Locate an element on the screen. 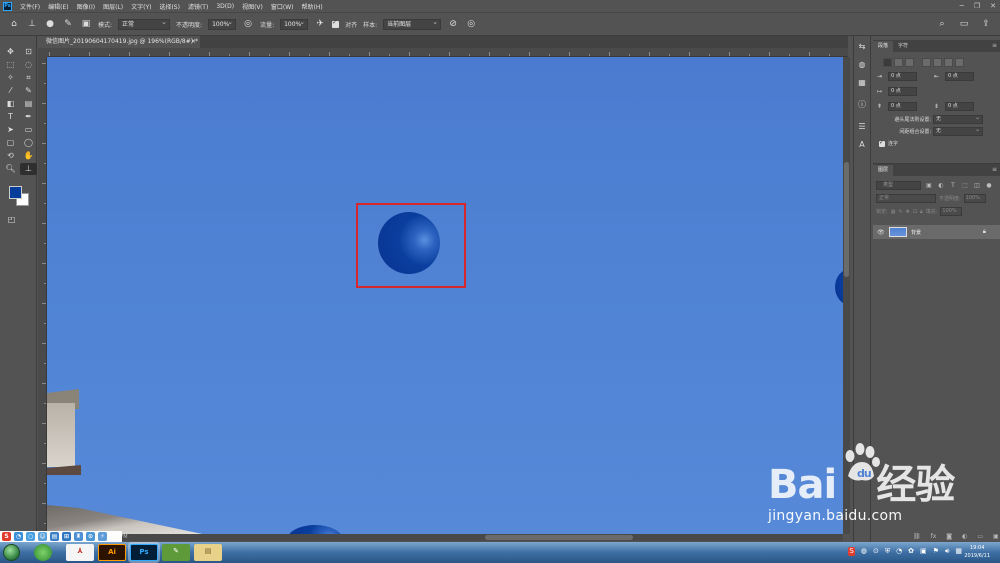 This screenshot has height=563, width=1000. menu-select: 选择(S) is located at coordinates (169, 6).